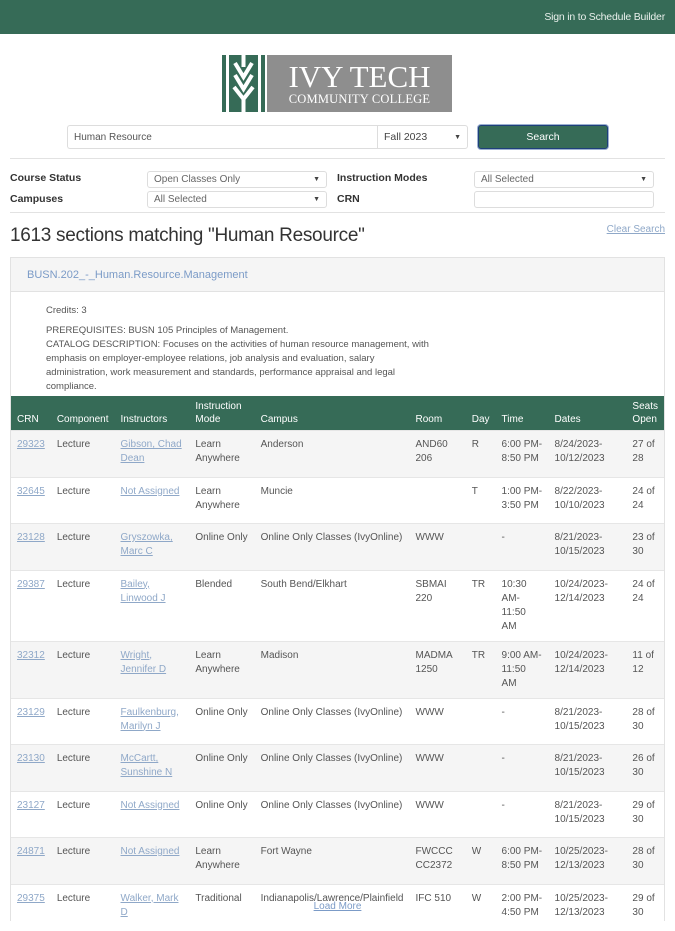 The width and height of the screenshot is (675, 931). Describe the element at coordinates (422, 137) in the screenshot. I see `term-select: Fall 2023 ▼` at that location.